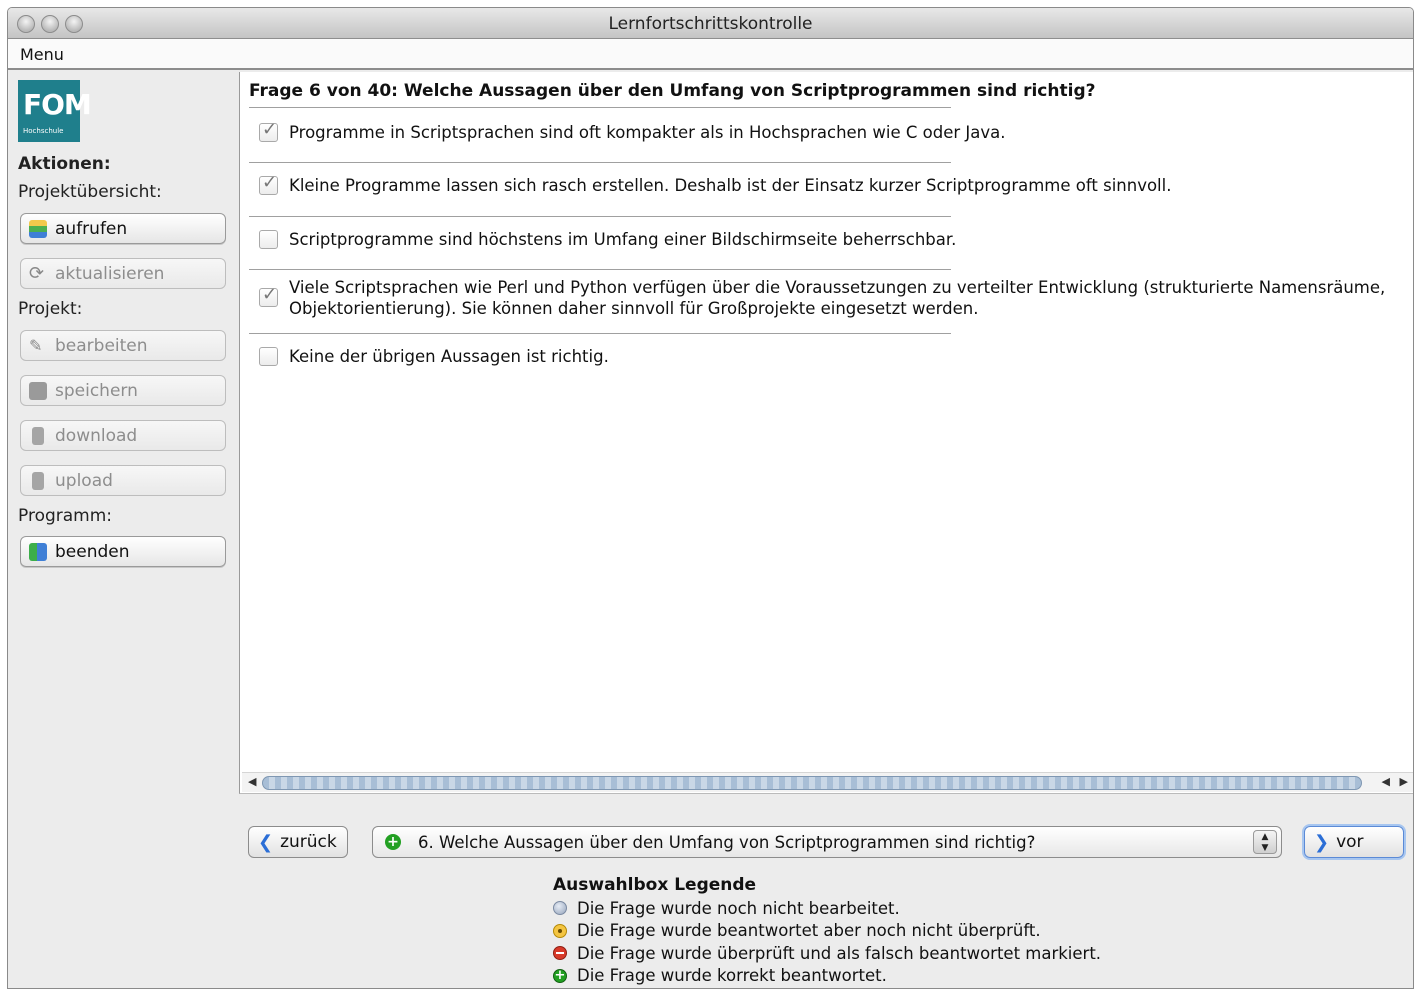  What do you see at coordinates (560, 908) in the screenshot?
I see `grey-circle-icon` at bounding box center [560, 908].